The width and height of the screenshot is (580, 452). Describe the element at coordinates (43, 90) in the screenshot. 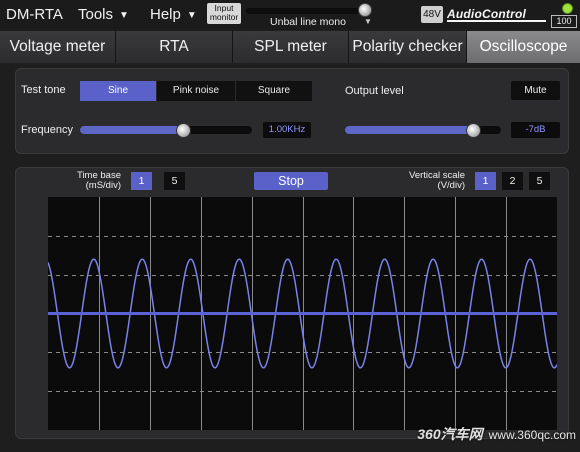

I see `test-tone-label: Test tone` at that location.